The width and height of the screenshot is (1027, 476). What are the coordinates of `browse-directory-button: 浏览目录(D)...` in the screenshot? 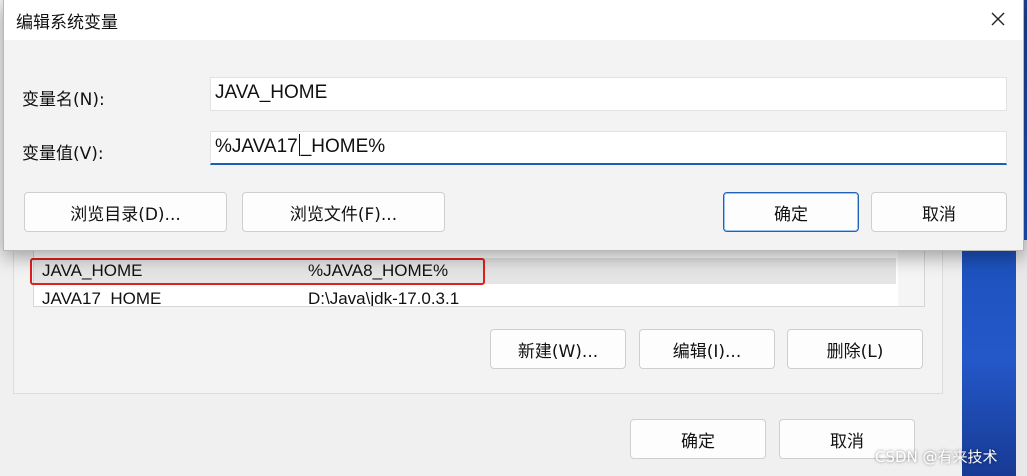 It's located at (125, 212).